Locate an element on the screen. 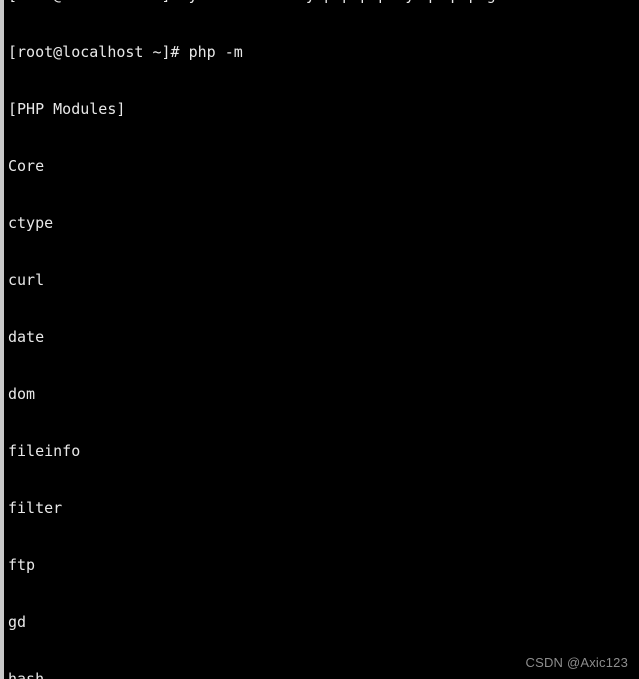 This screenshot has height=679, width=639. terminal-line-module: filter is located at coordinates (35, 508).